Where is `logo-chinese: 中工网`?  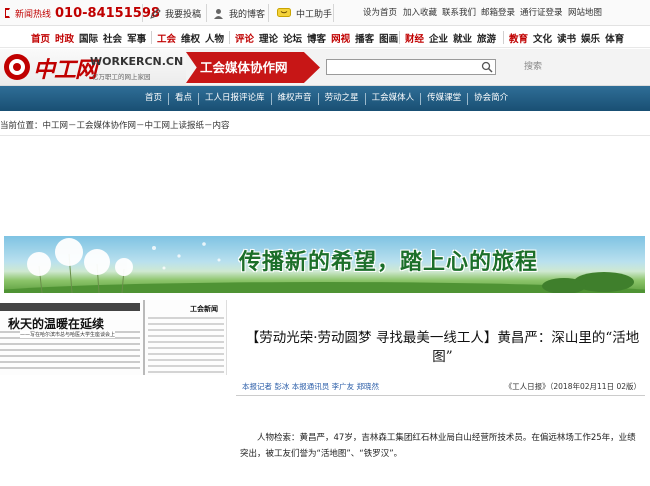 logo-chinese: 中工网 is located at coordinates (65, 70).